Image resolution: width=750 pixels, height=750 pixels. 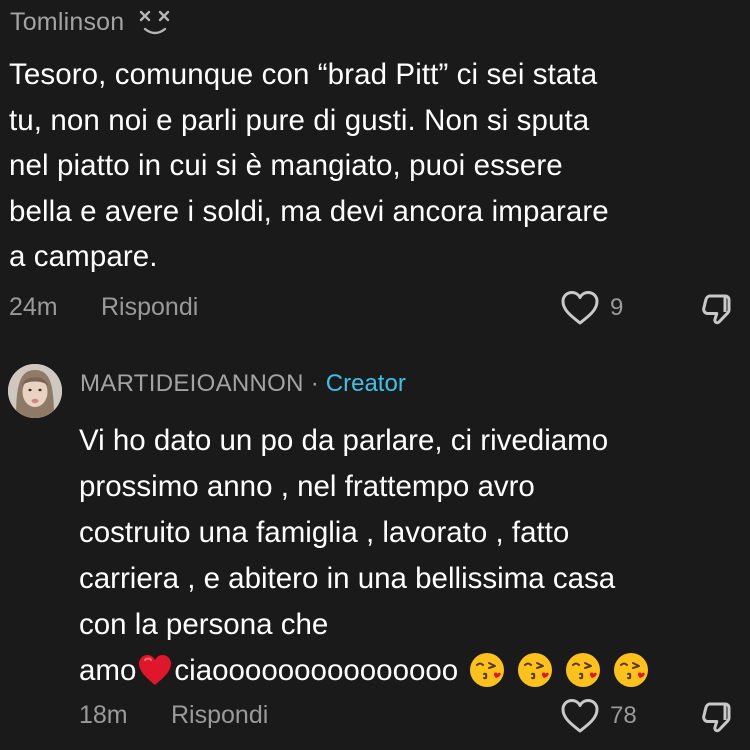 I want to click on like-count: 9, so click(x=617, y=307).